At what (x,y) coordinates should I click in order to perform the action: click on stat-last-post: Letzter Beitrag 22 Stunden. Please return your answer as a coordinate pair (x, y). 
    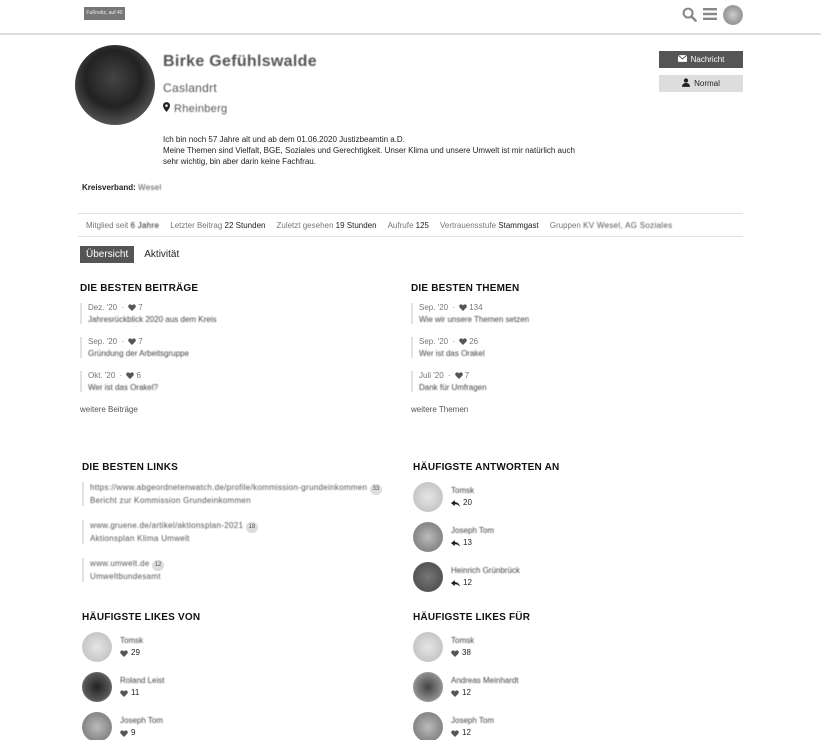
    Looking at the image, I should click on (218, 225).